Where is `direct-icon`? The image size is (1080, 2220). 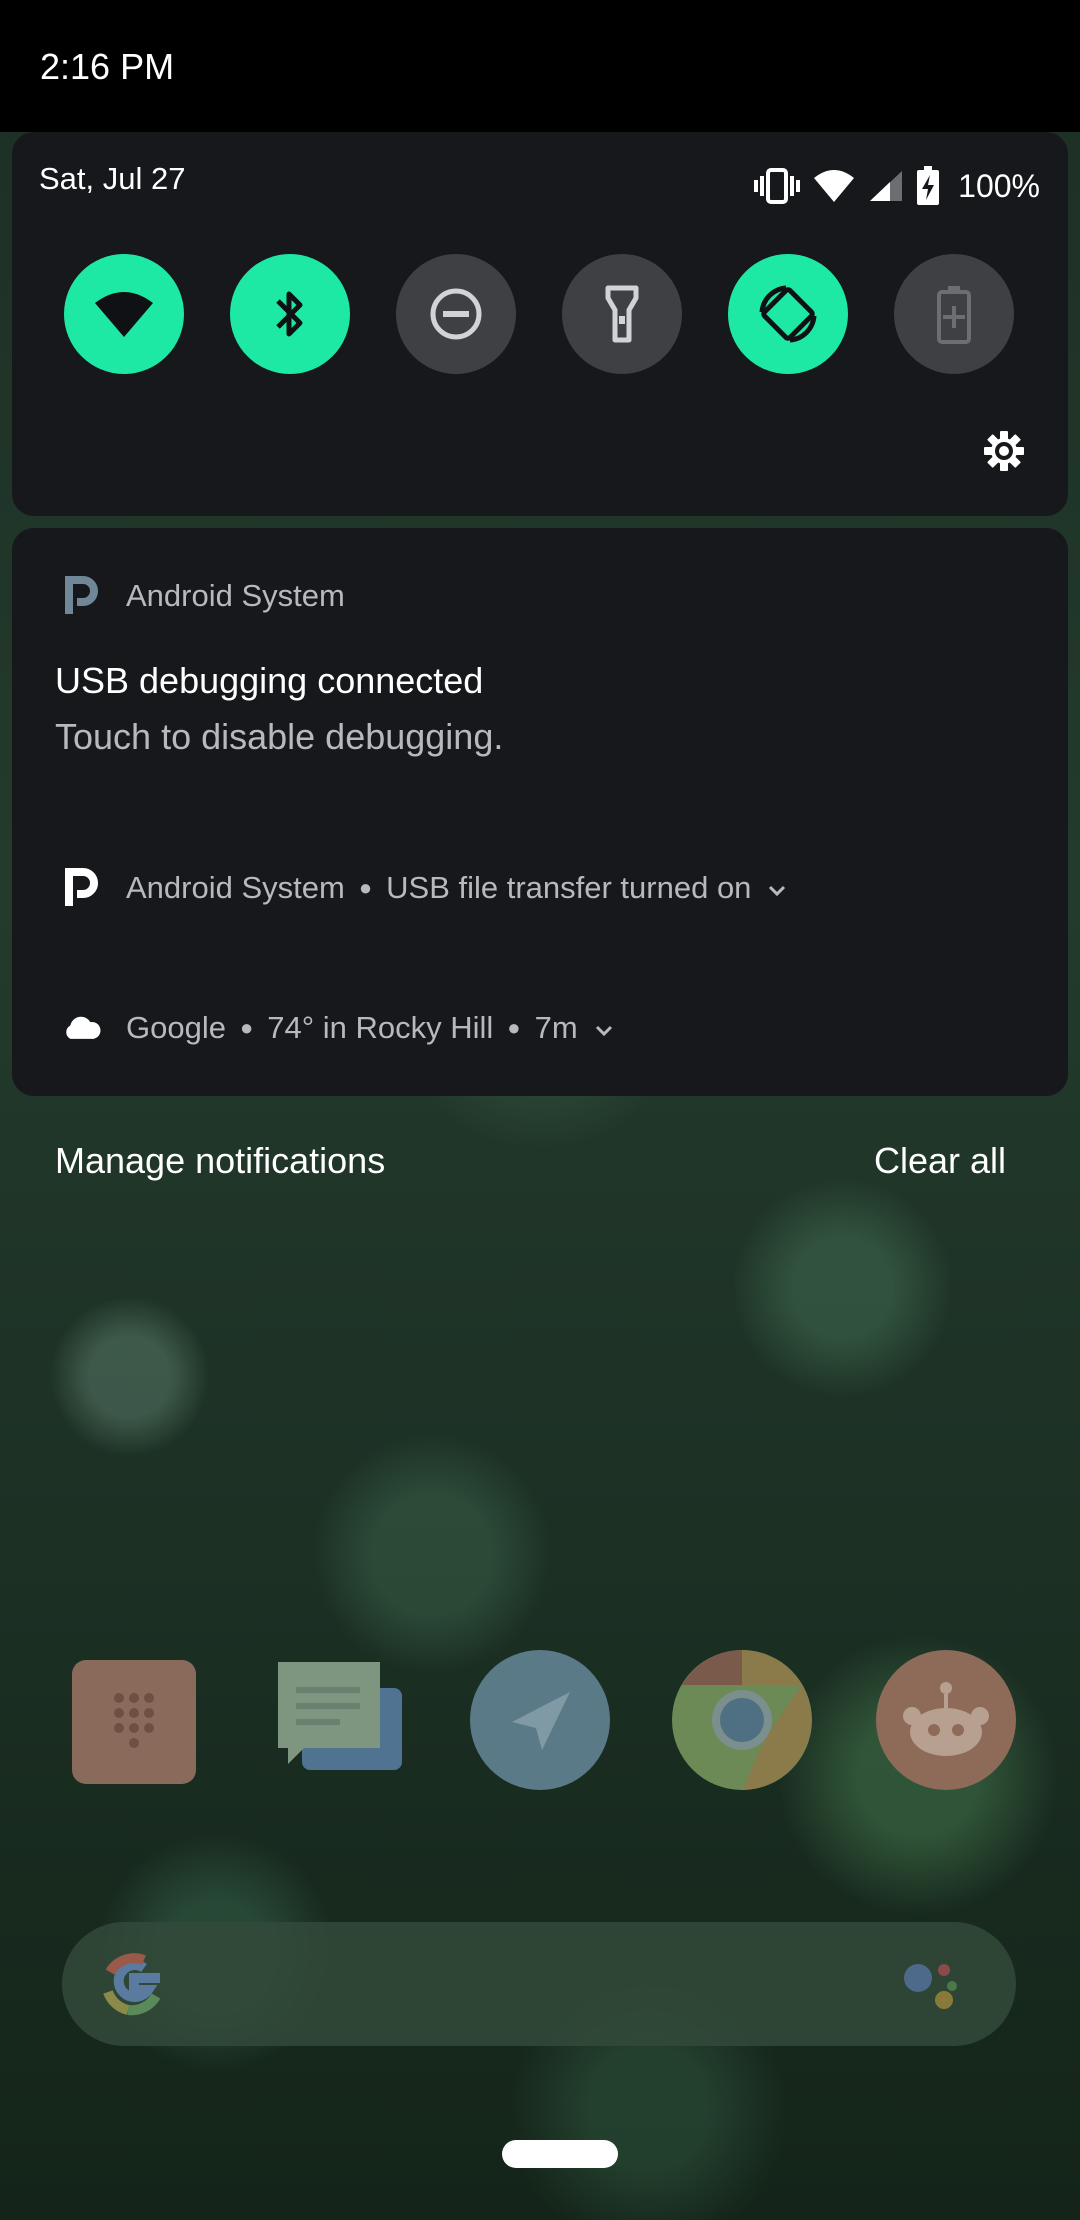 direct-icon is located at coordinates (540, 1720).